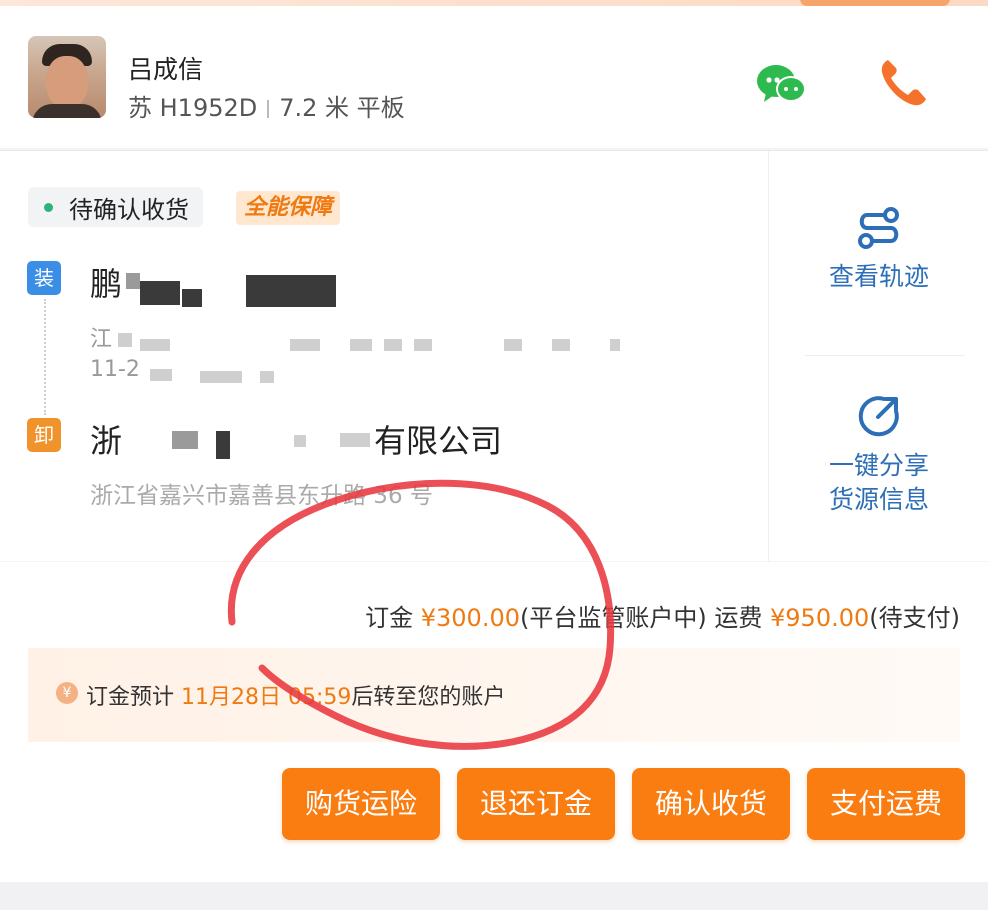 This screenshot has height=910, width=988. What do you see at coordinates (45, 357) in the screenshot?
I see `route-line` at bounding box center [45, 357].